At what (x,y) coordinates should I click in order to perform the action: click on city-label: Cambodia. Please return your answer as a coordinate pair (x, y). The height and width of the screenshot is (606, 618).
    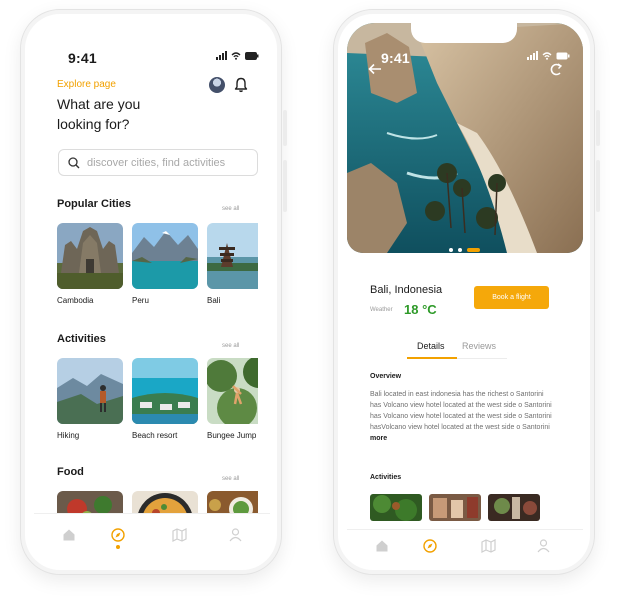
    Looking at the image, I should click on (75, 300).